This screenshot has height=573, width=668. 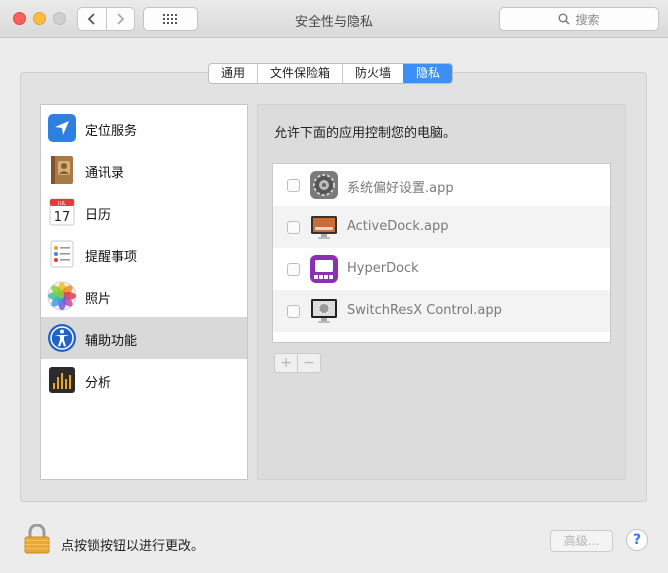 I want to click on svg-text: 17, so click(x=62, y=217).